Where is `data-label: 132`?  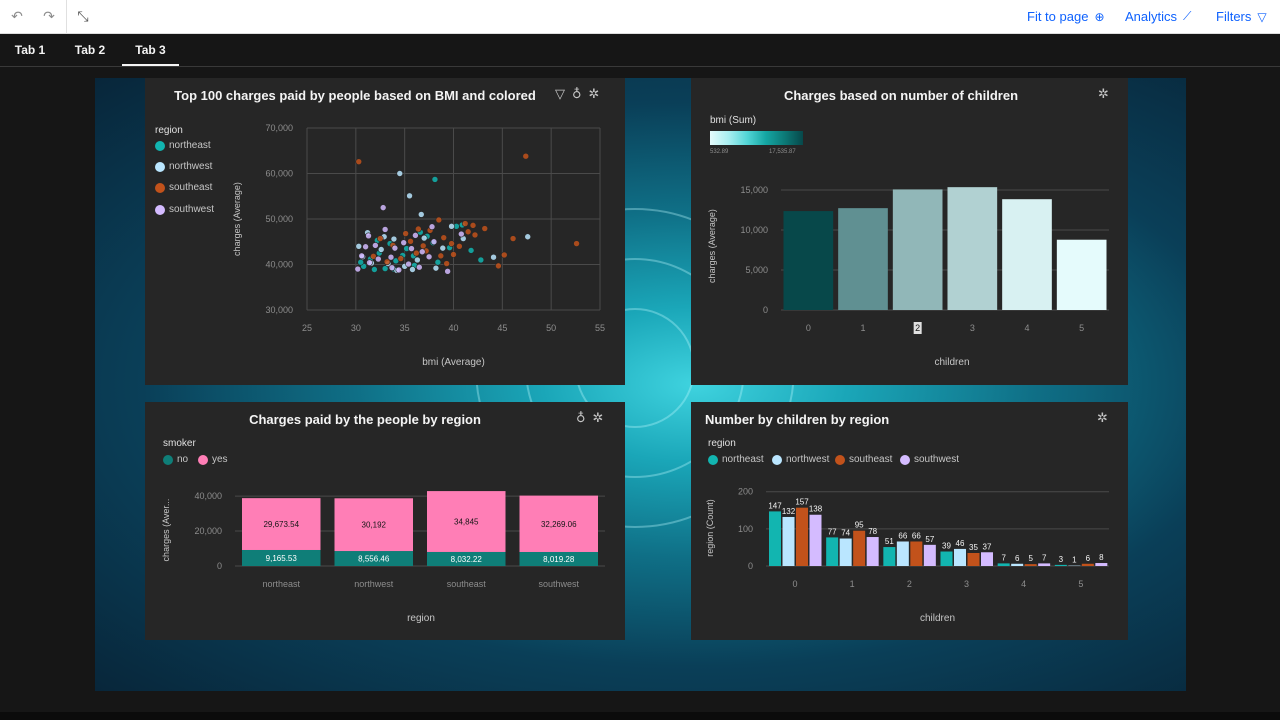
data-label: 132 is located at coordinates (789, 511).